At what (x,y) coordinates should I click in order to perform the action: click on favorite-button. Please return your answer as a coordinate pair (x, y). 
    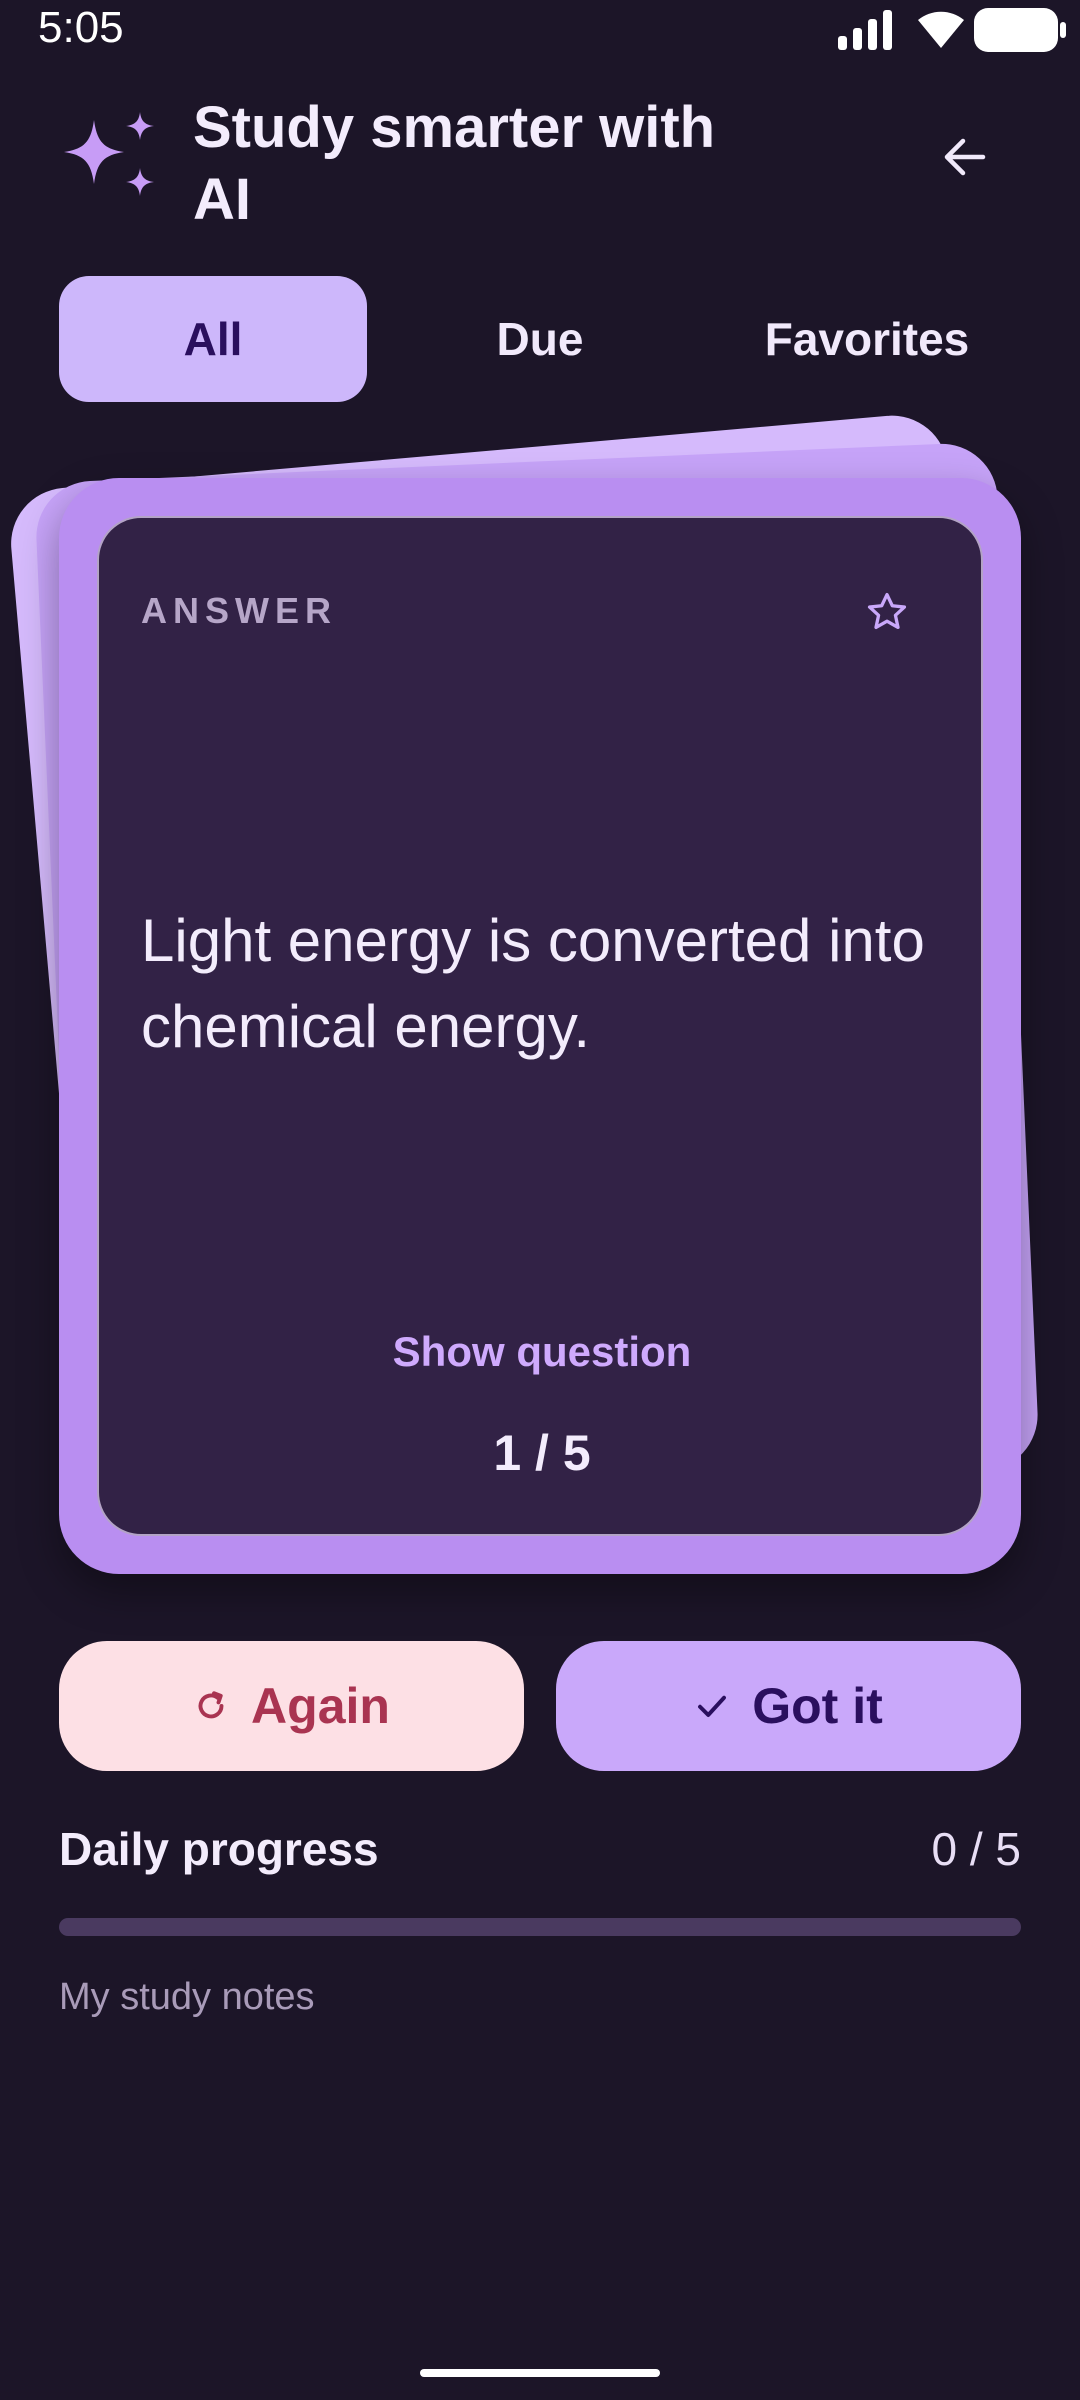
    Looking at the image, I should click on (887, 612).